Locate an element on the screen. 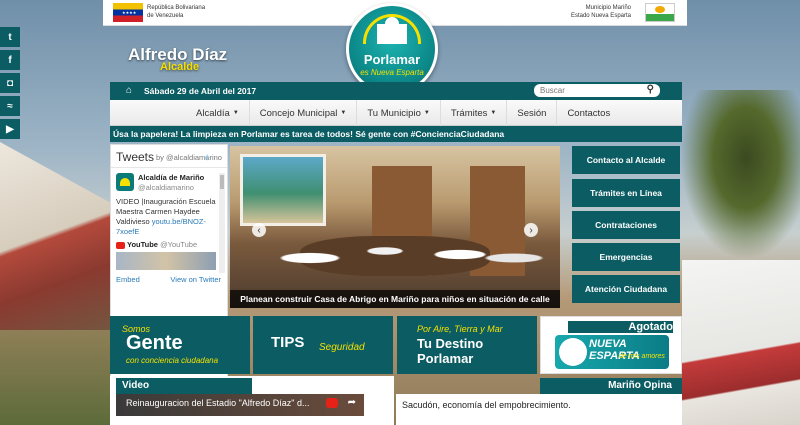 This screenshot has height=425, width=800. facebook-icon: f is located at coordinates (10, 60).